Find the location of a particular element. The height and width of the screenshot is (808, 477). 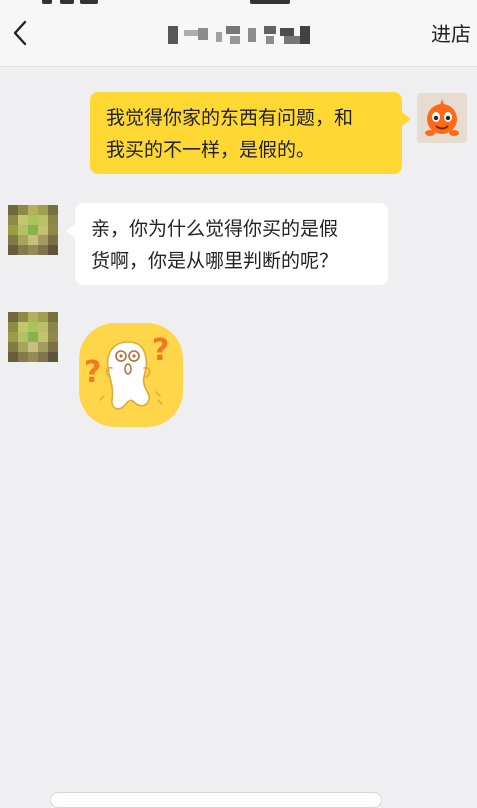

my-message-bubble: 我觉得你家的东西有问题，和 我买的不一样，是假的。 is located at coordinates (246, 133).